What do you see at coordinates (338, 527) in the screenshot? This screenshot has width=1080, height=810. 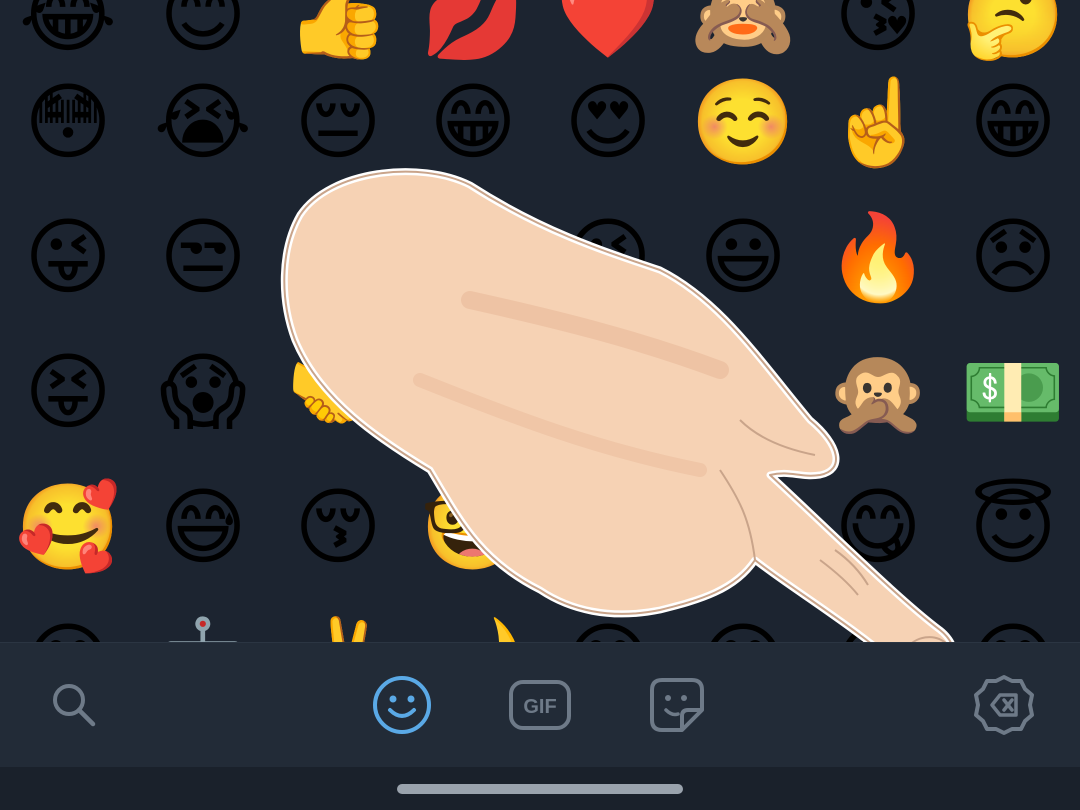 I see `emoji-cell: 😚` at bounding box center [338, 527].